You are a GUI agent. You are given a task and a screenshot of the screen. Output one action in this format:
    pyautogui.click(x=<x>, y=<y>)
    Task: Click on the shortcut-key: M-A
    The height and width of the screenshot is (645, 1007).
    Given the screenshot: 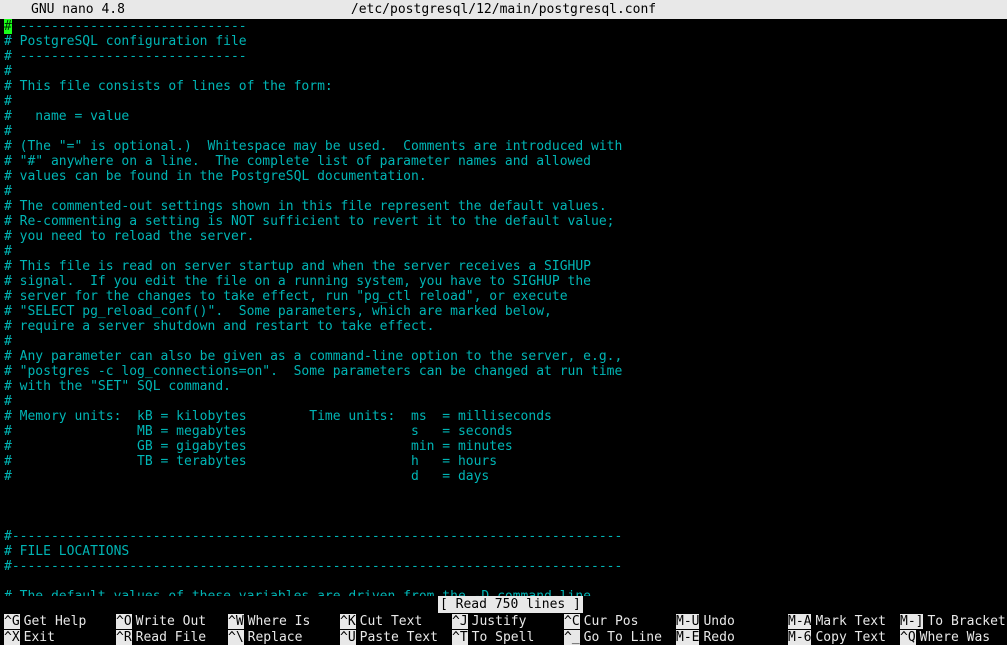 What is the action you would take?
    pyautogui.click(x=800, y=621)
    